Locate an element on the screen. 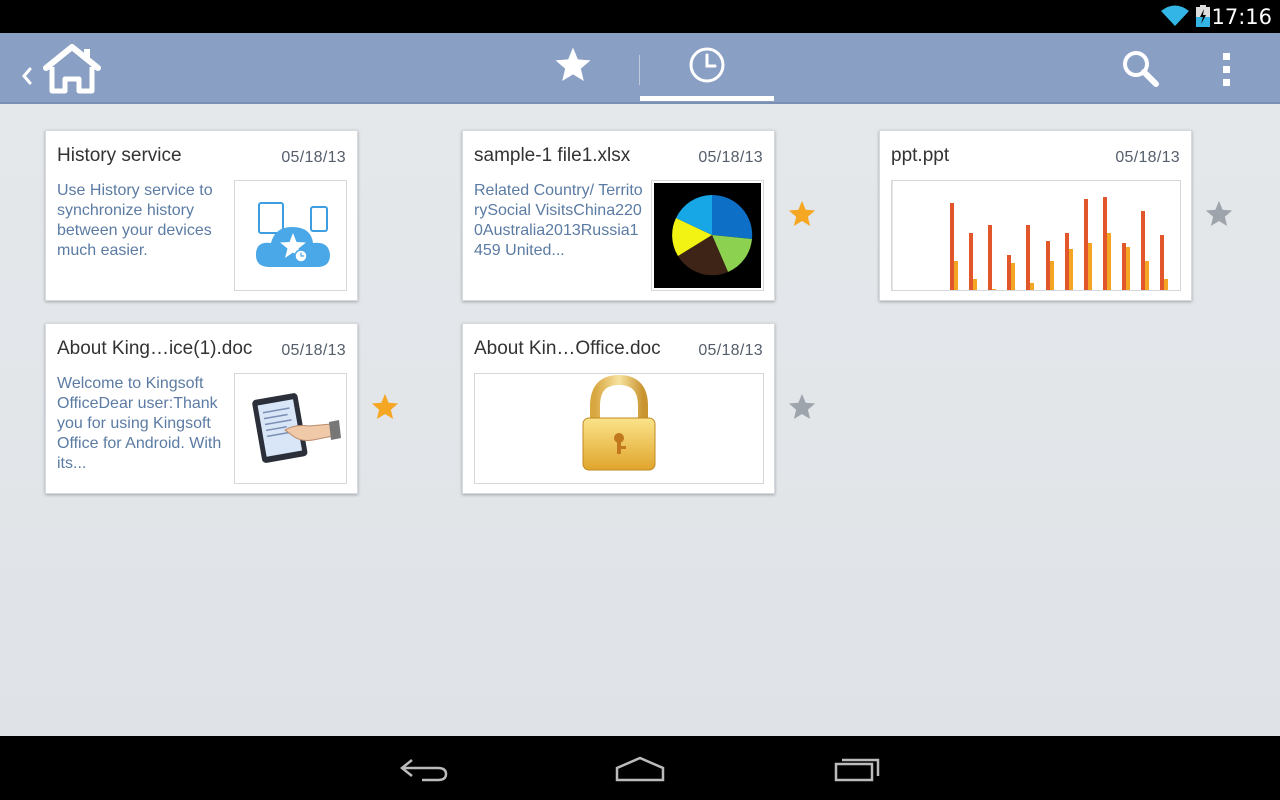  tab-starred is located at coordinates (573, 66).